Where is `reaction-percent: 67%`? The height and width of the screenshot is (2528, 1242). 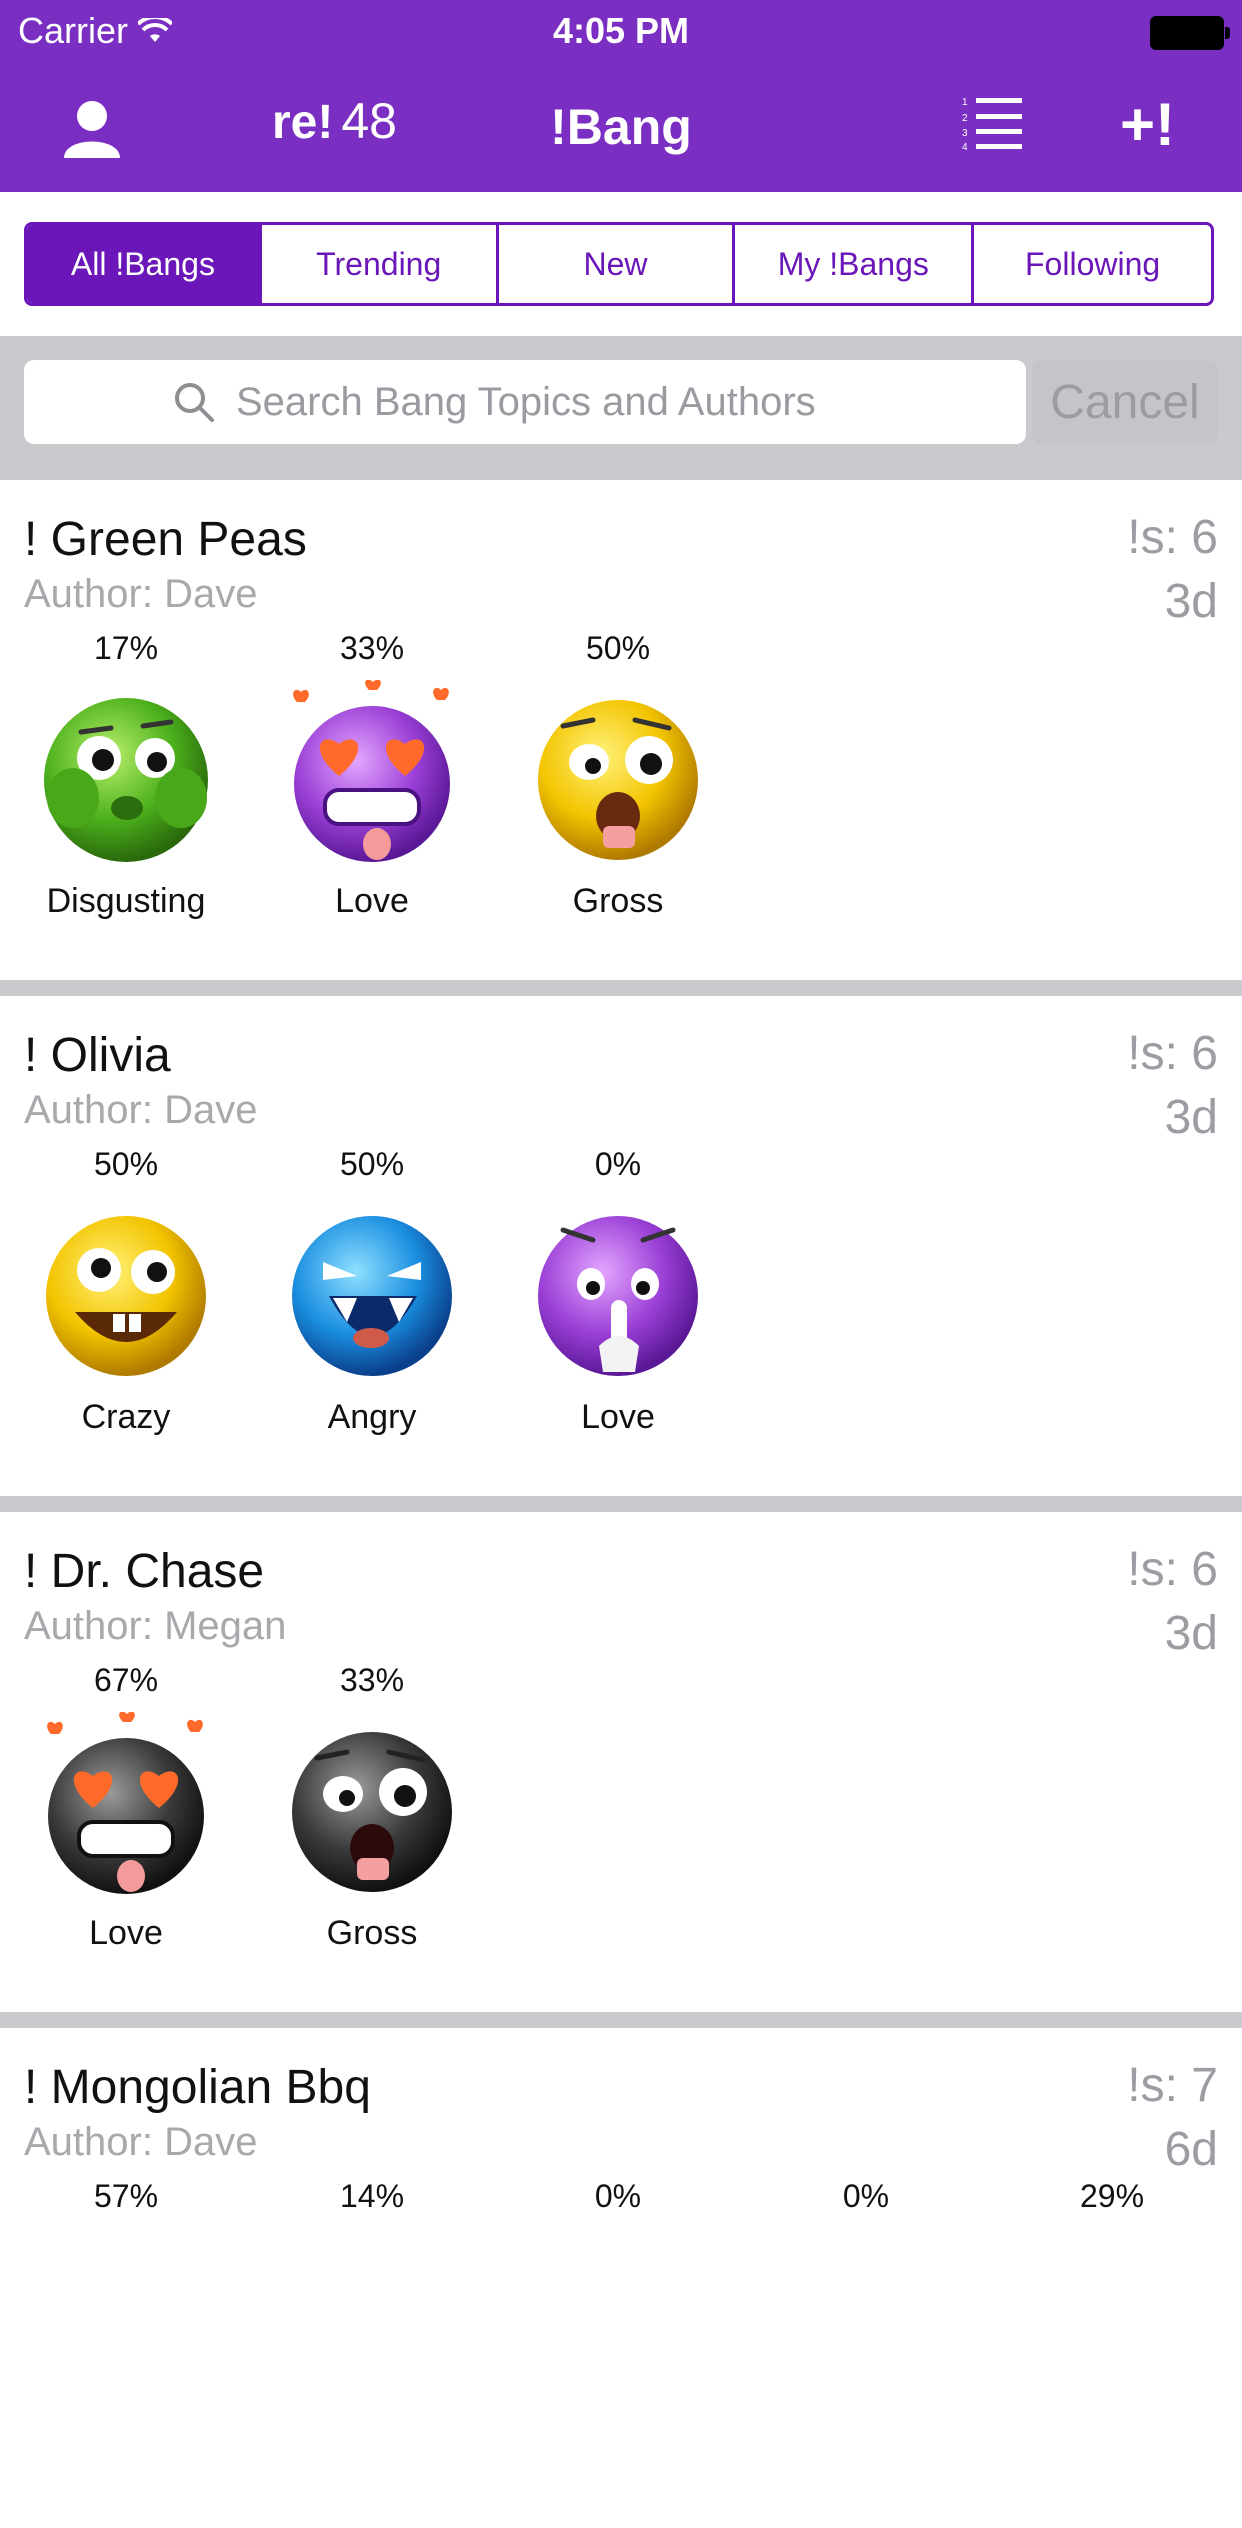 reaction-percent: 67% is located at coordinates (126, 1680).